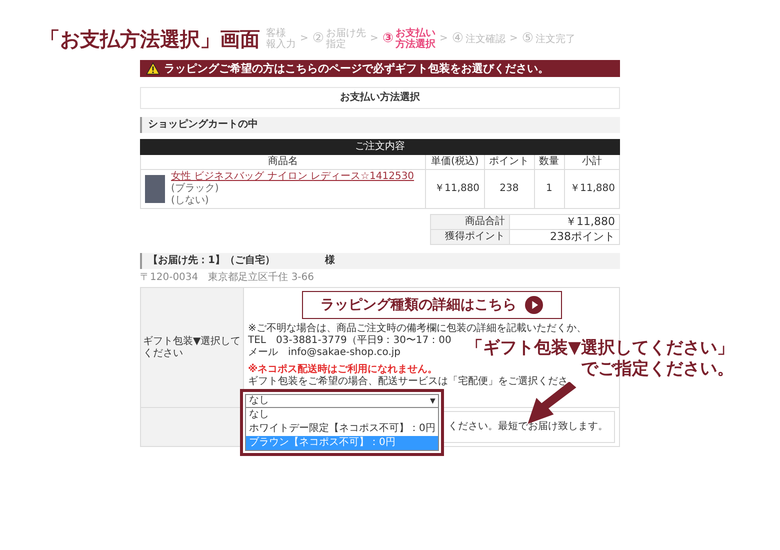  What do you see at coordinates (343, 370) in the screenshot?
I see `warning-text: ※ネコポス配送時はご利用になれません。` at bounding box center [343, 370].